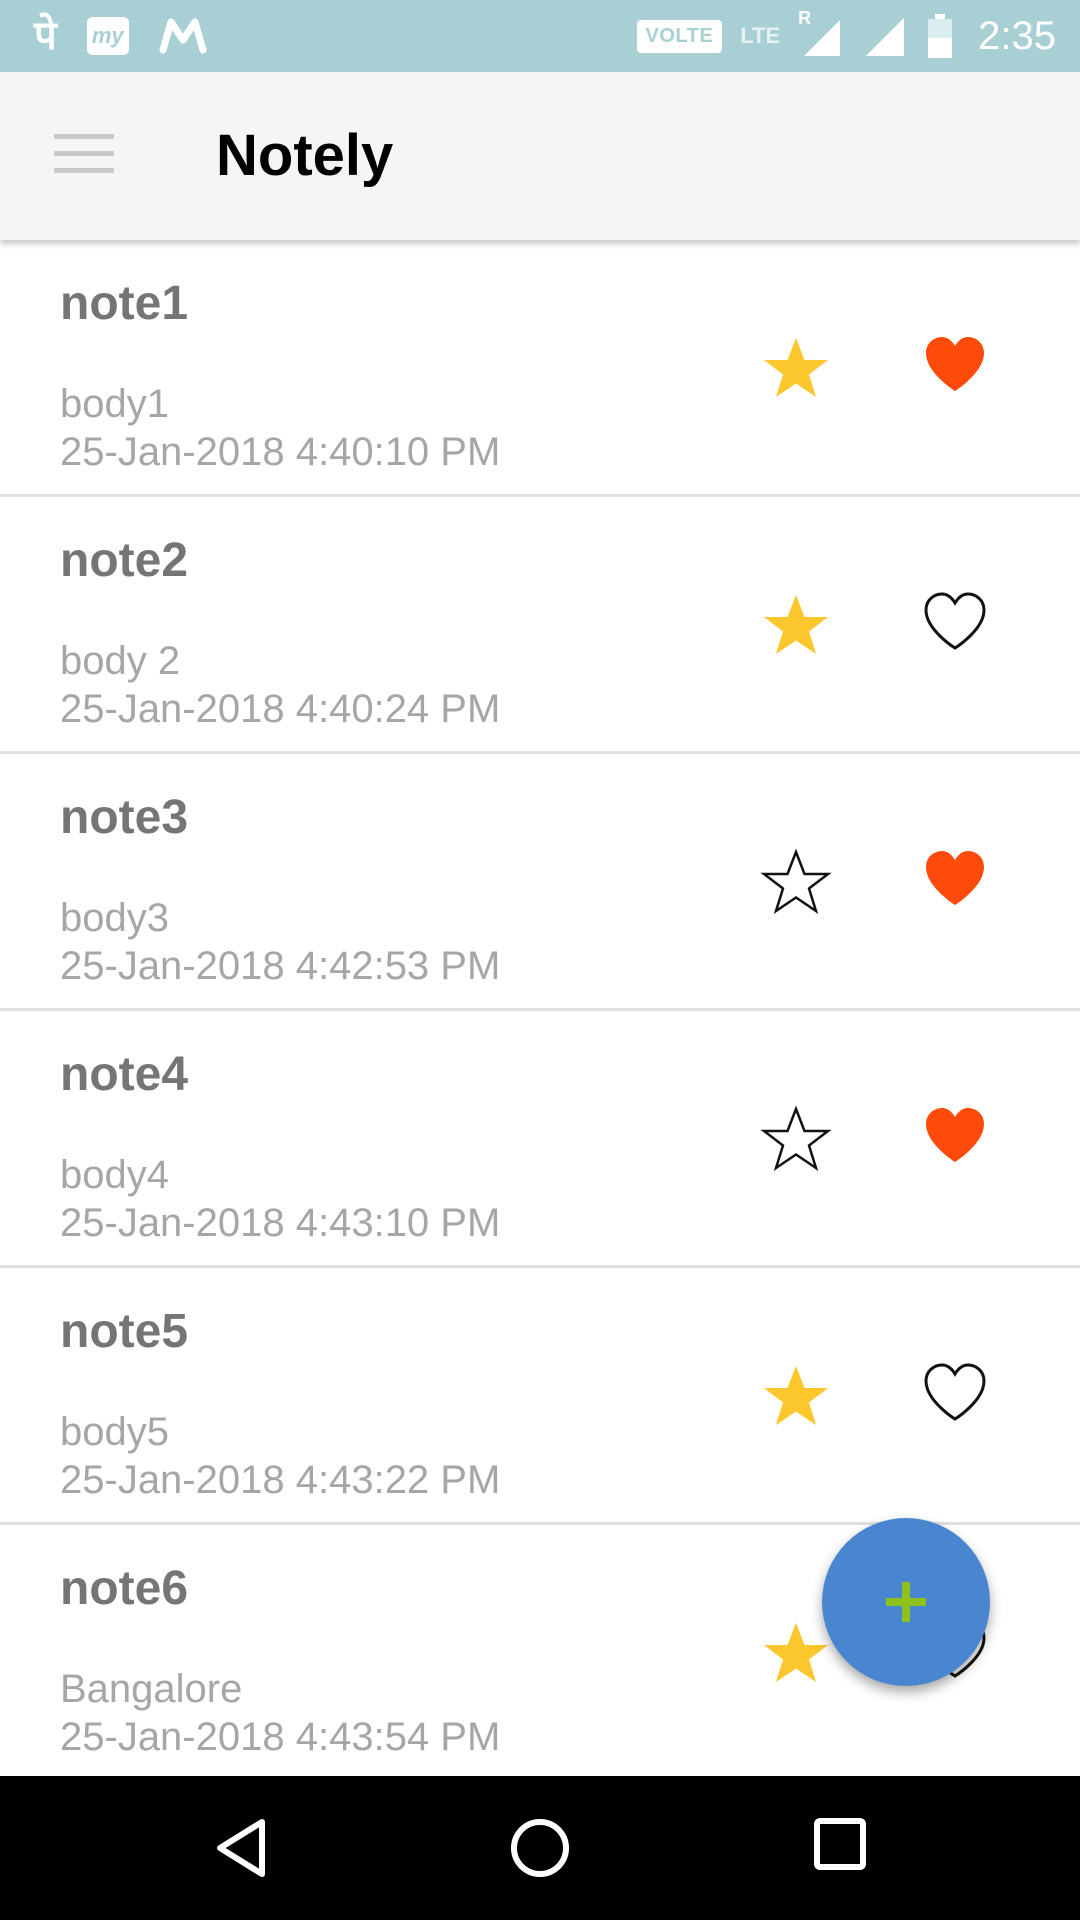 This screenshot has height=1920, width=1080. What do you see at coordinates (940, 36) in the screenshot?
I see `battery-icon` at bounding box center [940, 36].